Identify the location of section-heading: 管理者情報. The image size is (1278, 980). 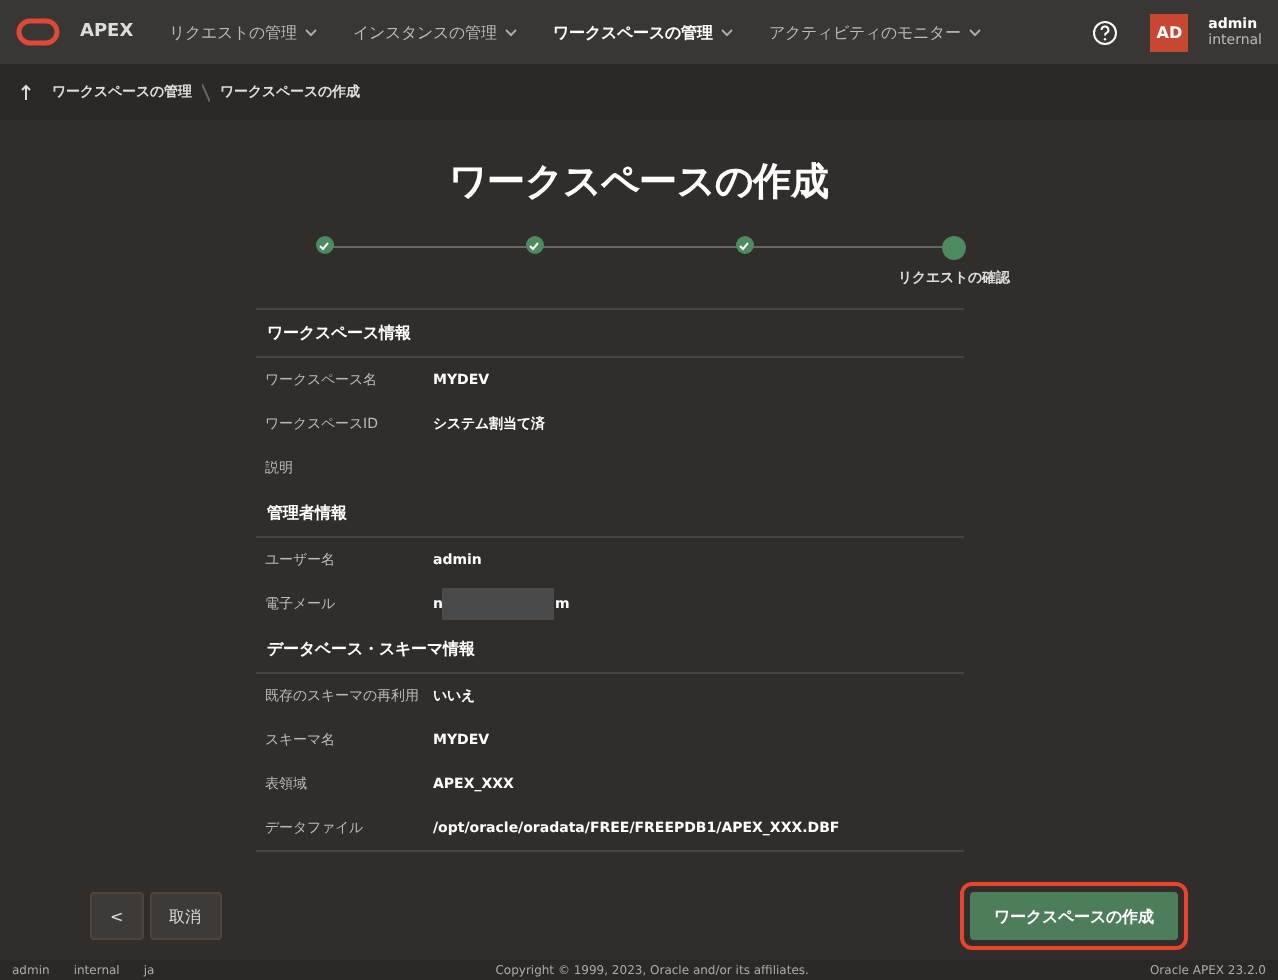
(609, 514).